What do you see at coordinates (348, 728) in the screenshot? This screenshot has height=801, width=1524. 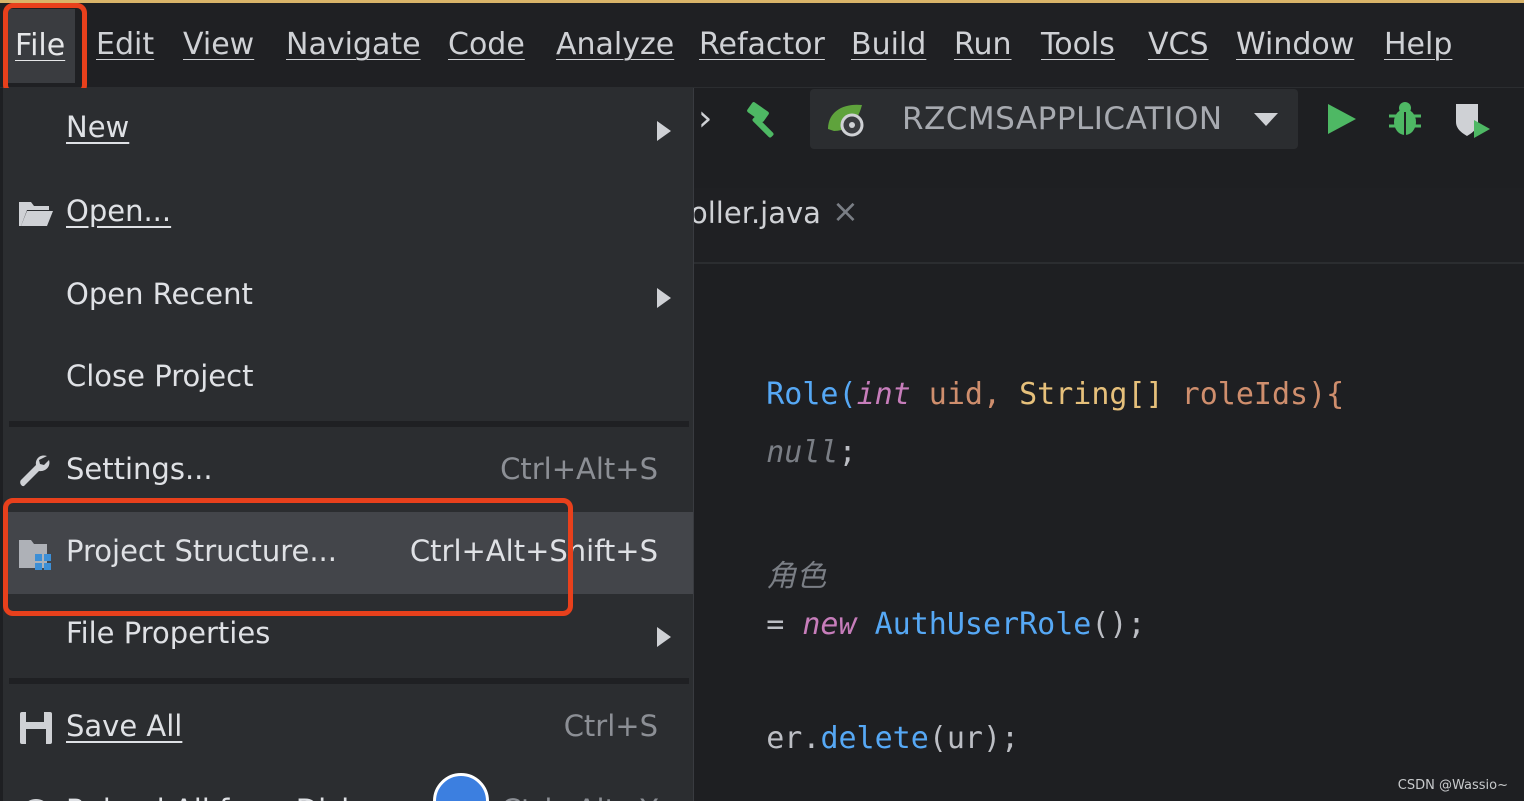 I see `menu-item-save-all: Save All Ctrl+S` at bounding box center [348, 728].